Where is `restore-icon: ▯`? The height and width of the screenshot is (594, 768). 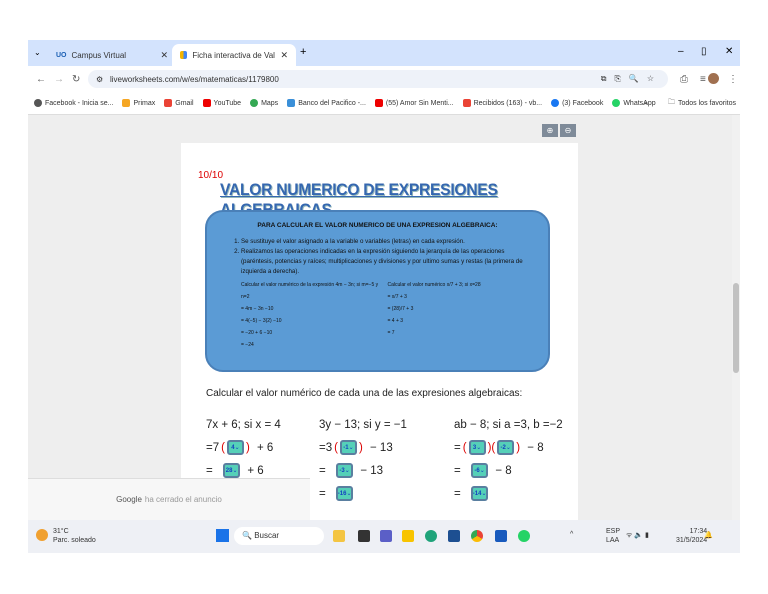 restore-icon: ▯ is located at coordinates (704, 51).